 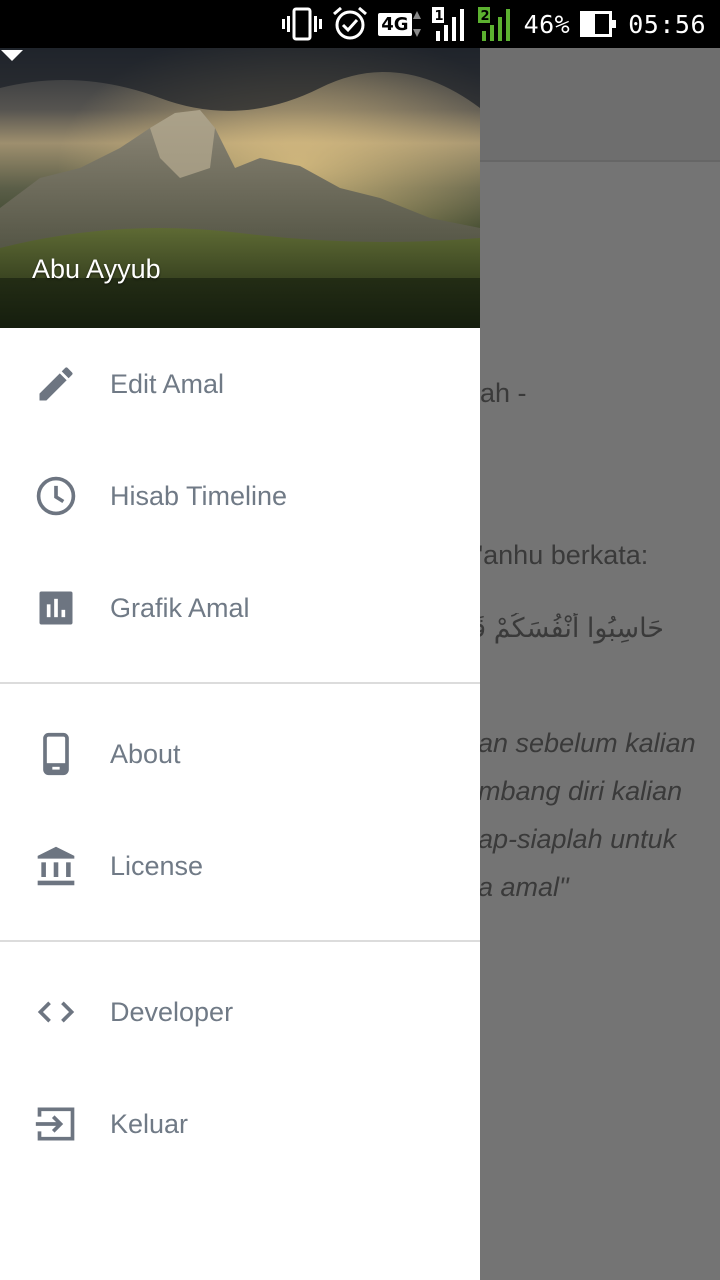 What do you see at coordinates (495, 24) in the screenshot?
I see `signal-sim2-icon: 2` at bounding box center [495, 24].